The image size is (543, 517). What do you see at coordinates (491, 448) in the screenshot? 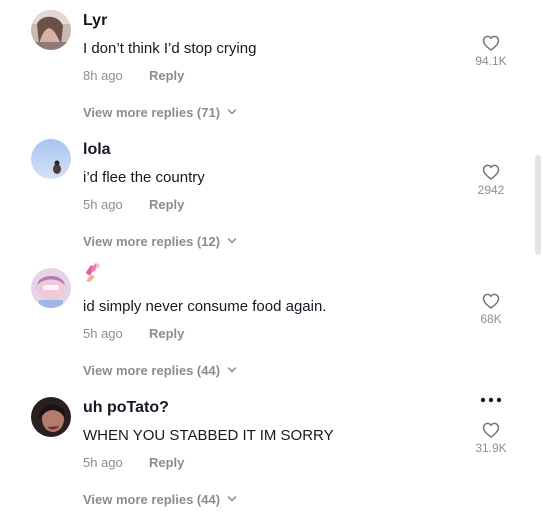
I see `like-count: 31.9K` at bounding box center [491, 448].